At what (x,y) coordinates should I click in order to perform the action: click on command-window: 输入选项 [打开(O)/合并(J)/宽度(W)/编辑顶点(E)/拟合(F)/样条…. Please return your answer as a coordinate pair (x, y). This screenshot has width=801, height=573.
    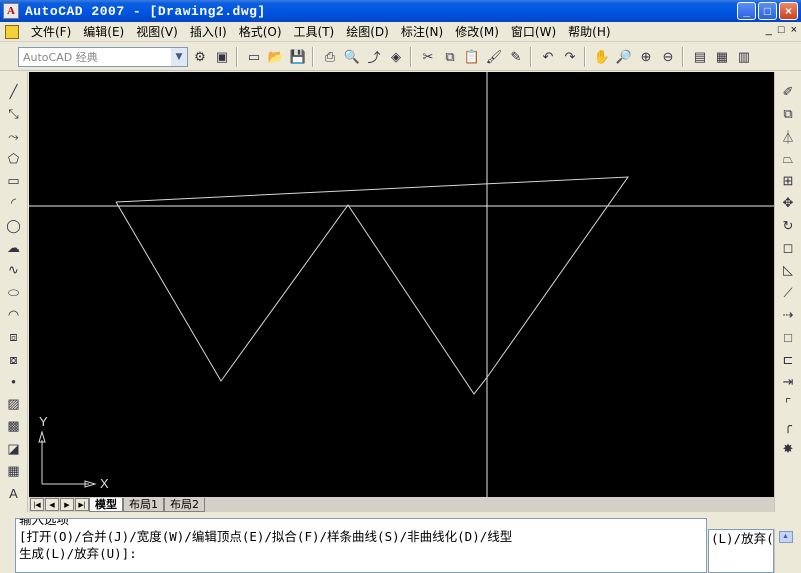
    Looking at the image, I should click on (361, 545).